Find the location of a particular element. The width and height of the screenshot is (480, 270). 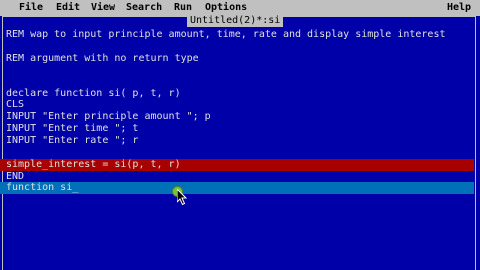

code-line: declare function si( p, t, r) is located at coordinates (237, 93).